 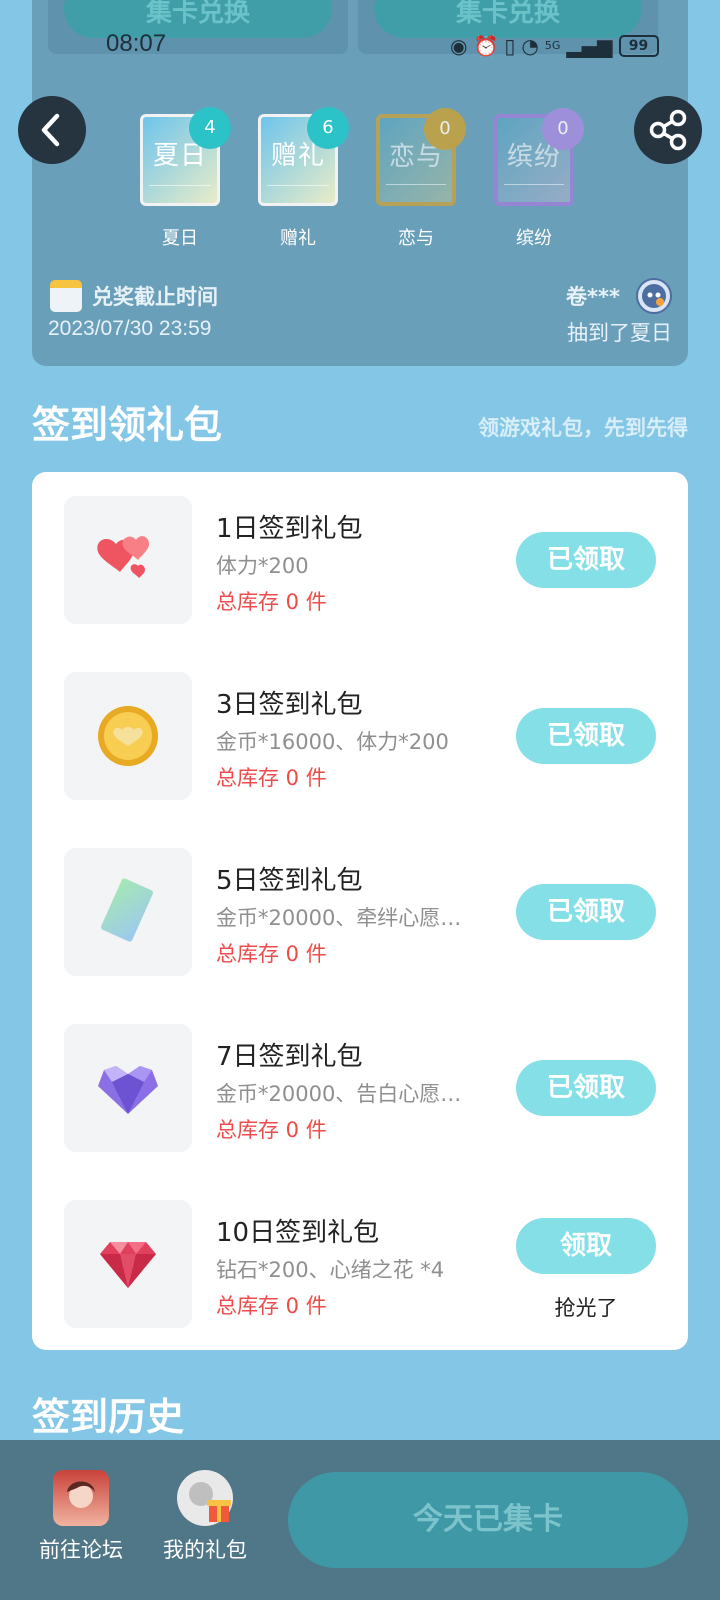 What do you see at coordinates (185, 156) in the screenshot?
I see `card-image: 夏日 4` at bounding box center [185, 156].